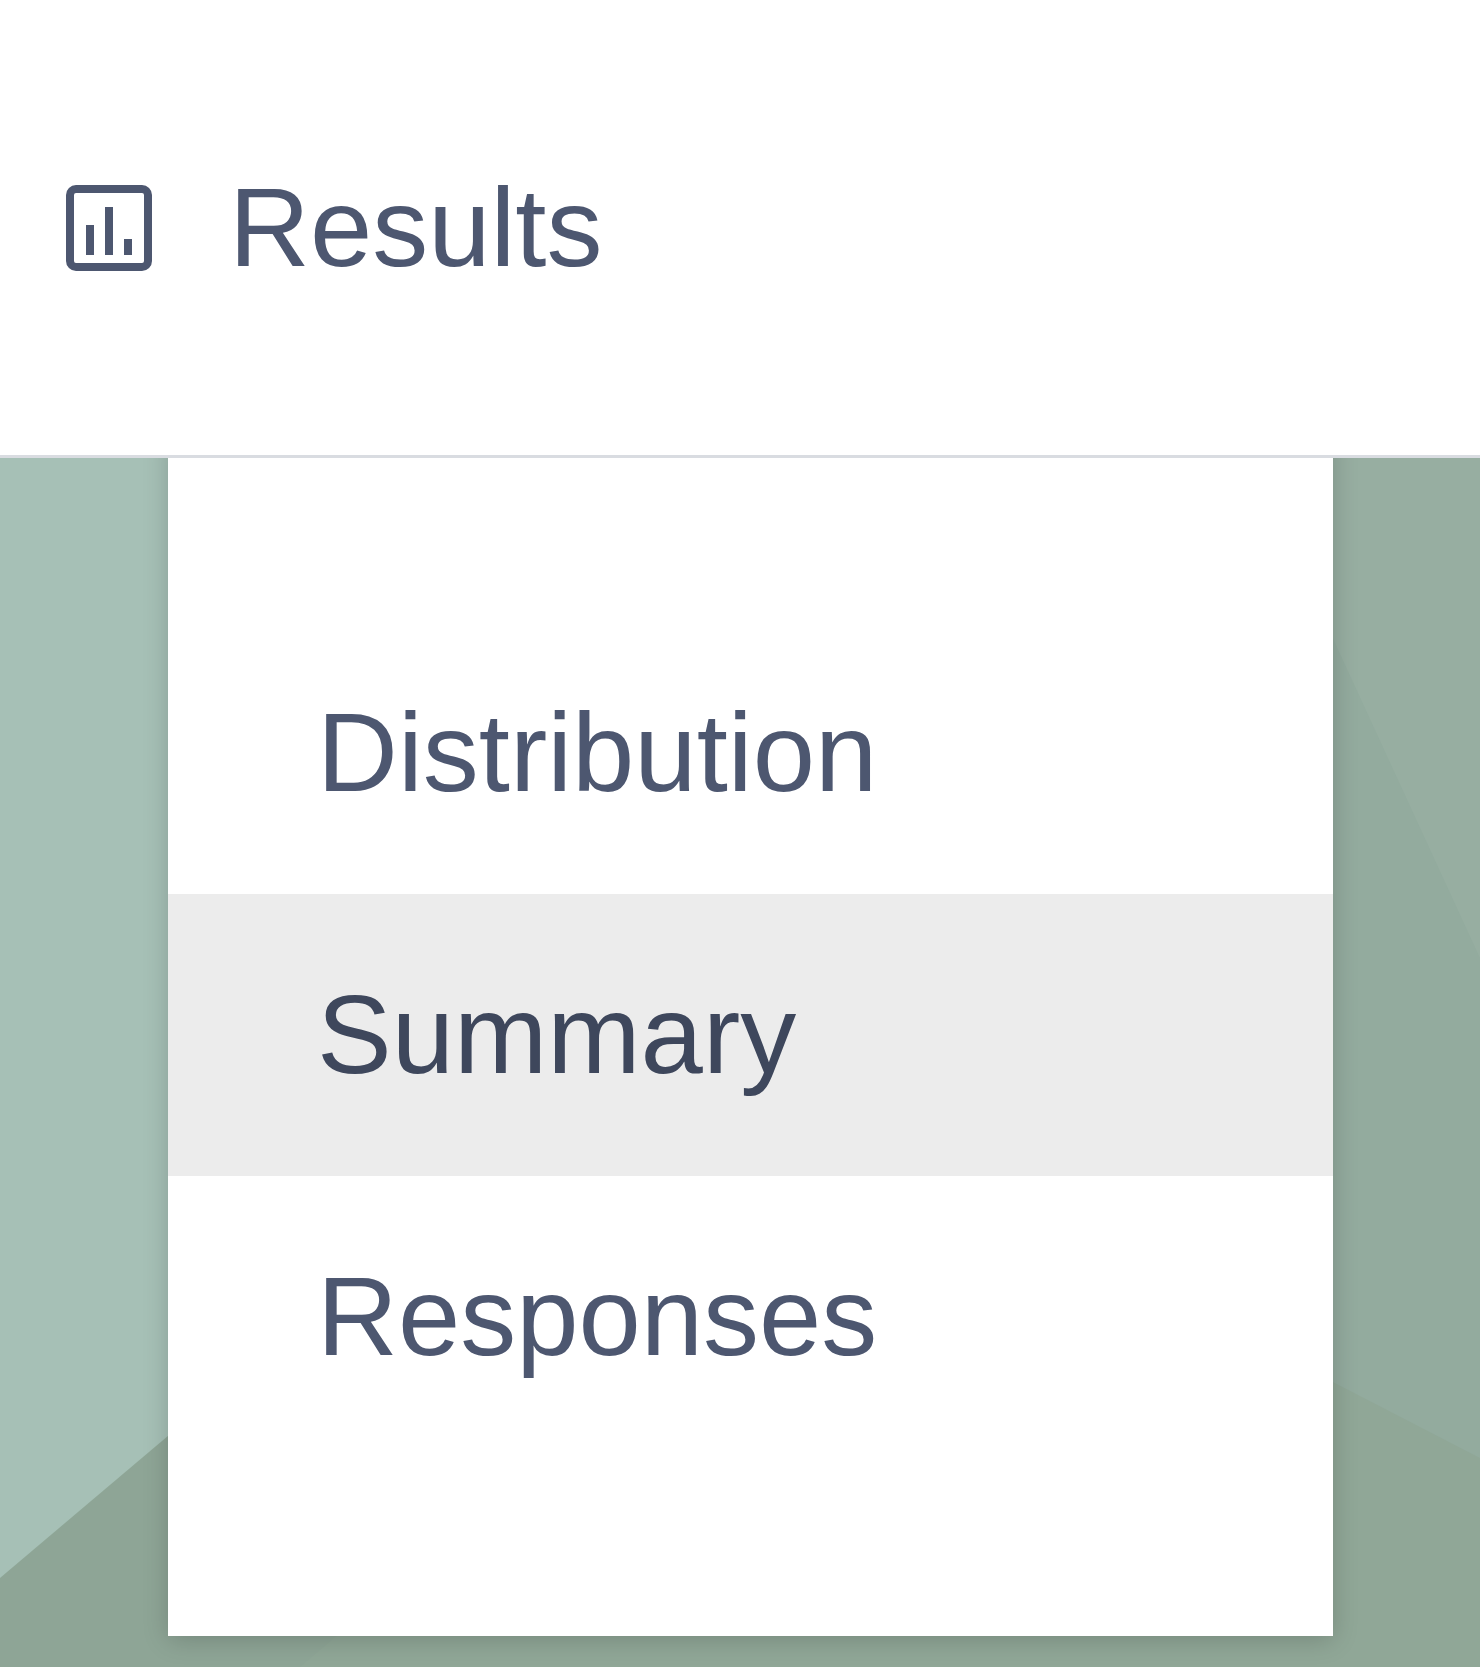  Describe the element at coordinates (109, 227) in the screenshot. I see `bar-chart-icon` at that location.